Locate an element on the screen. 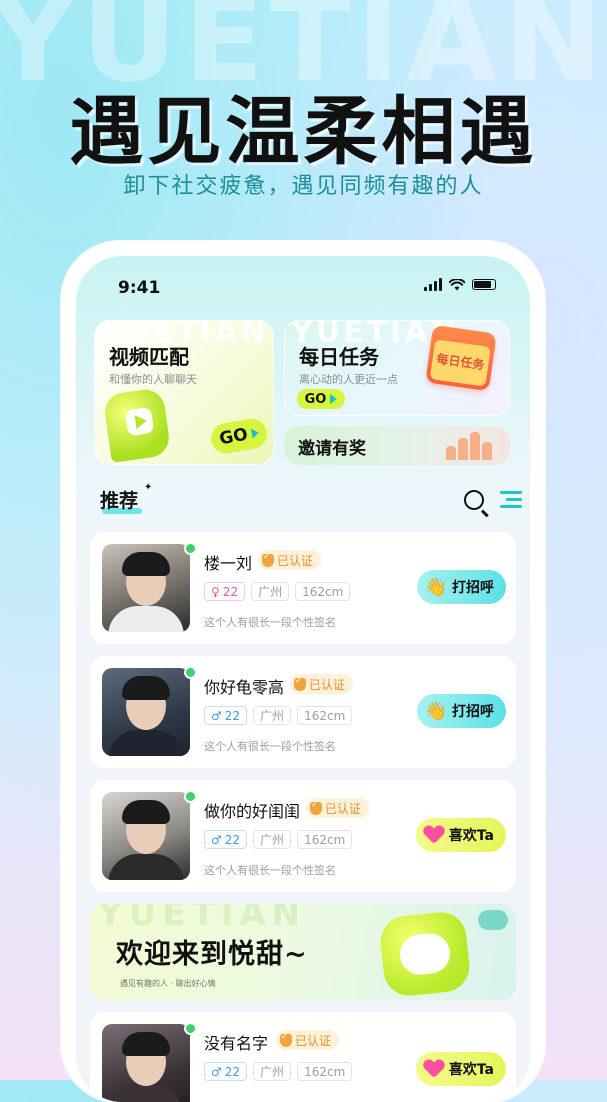 The height and width of the screenshot is (1102, 607). cellular-signal-icon is located at coordinates (433, 284).